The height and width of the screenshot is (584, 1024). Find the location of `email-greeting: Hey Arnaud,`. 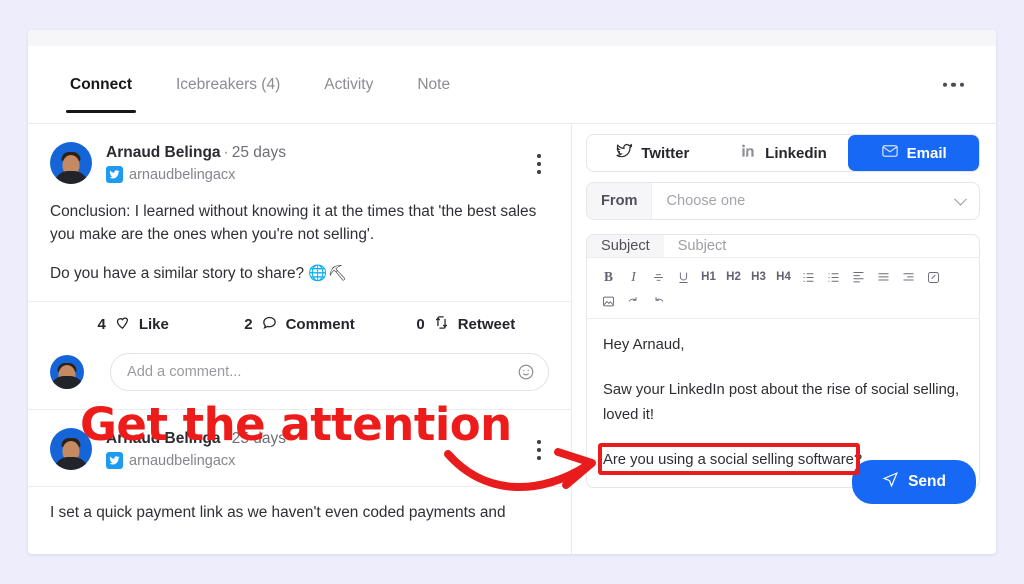

email-greeting: Hey Arnaud, is located at coordinates (644, 345).